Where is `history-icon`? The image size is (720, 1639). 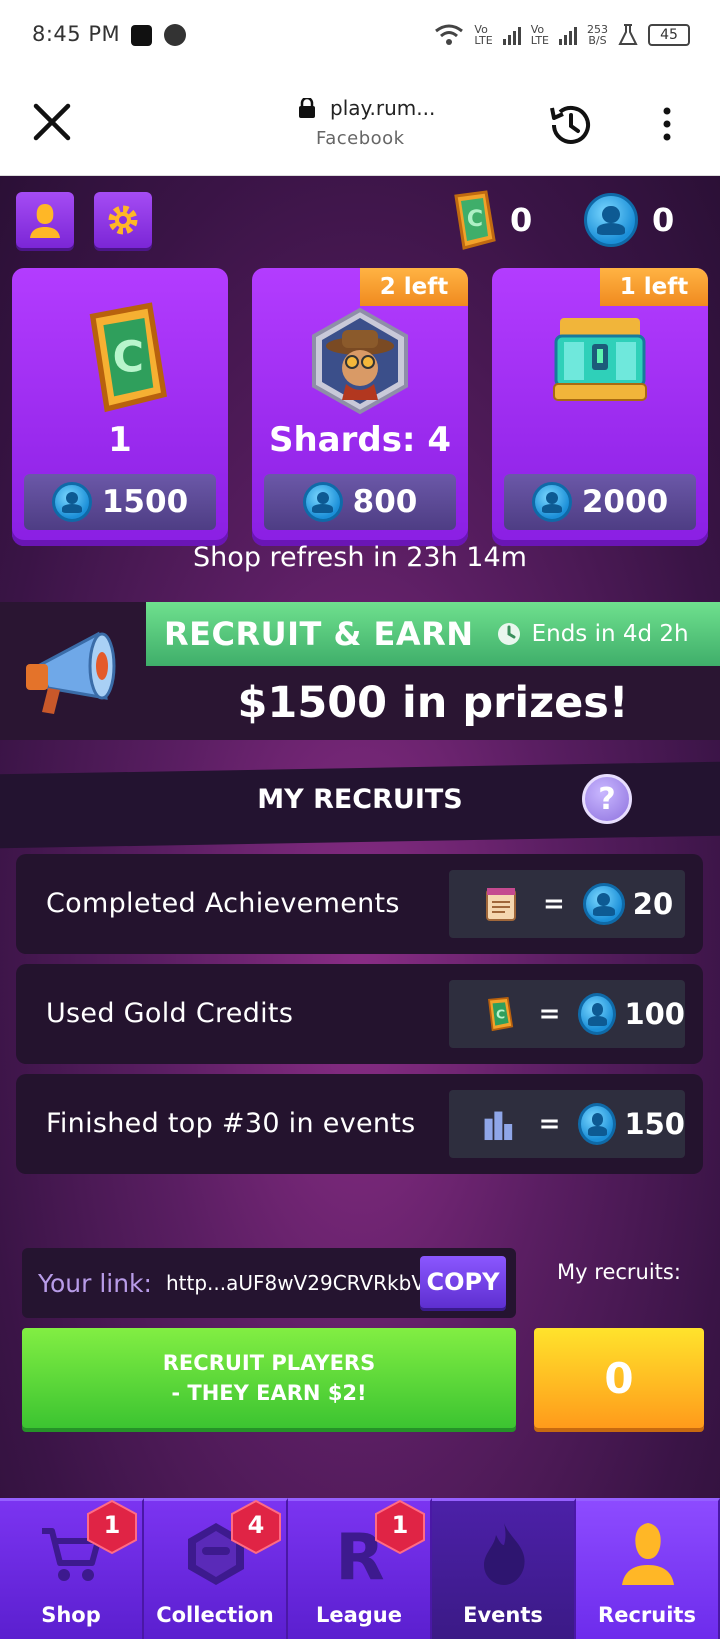 history-icon is located at coordinates (571, 125).